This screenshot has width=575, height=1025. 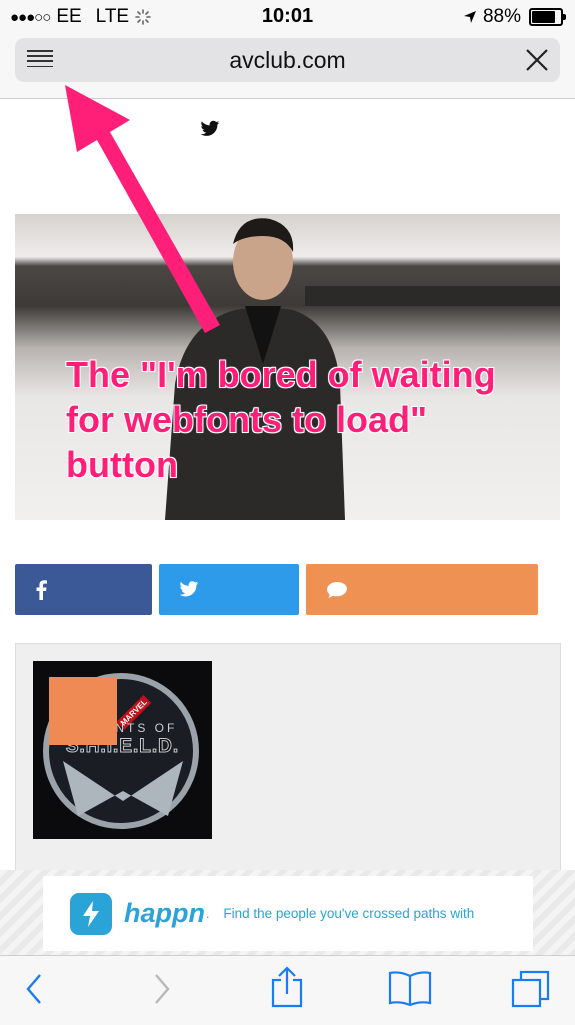 I want to click on share-icon, so click(x=287, y=987).